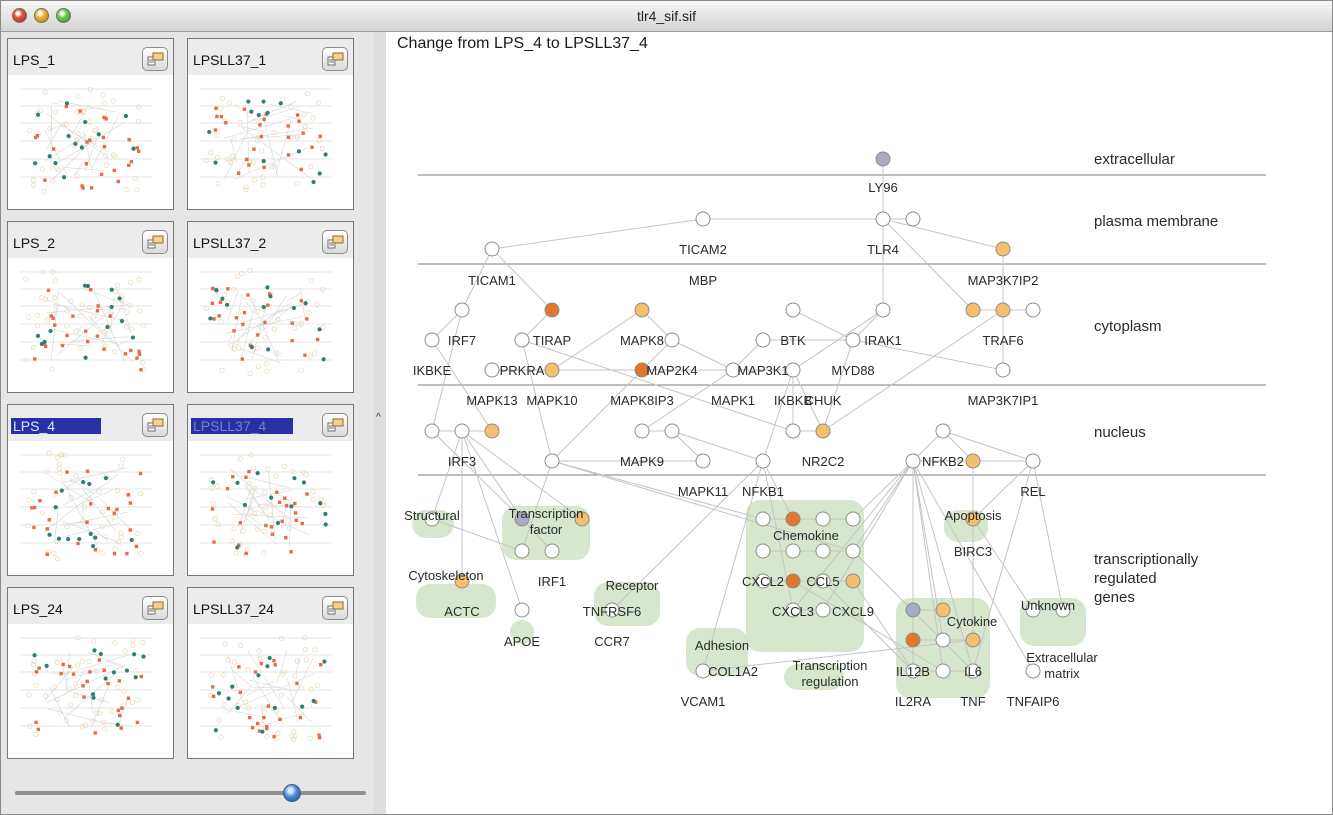  What do you see at coordinates (90, 490) in the screenshot?
I see `thumbnail-card: LPS_4` at bounding box center [90, 490].